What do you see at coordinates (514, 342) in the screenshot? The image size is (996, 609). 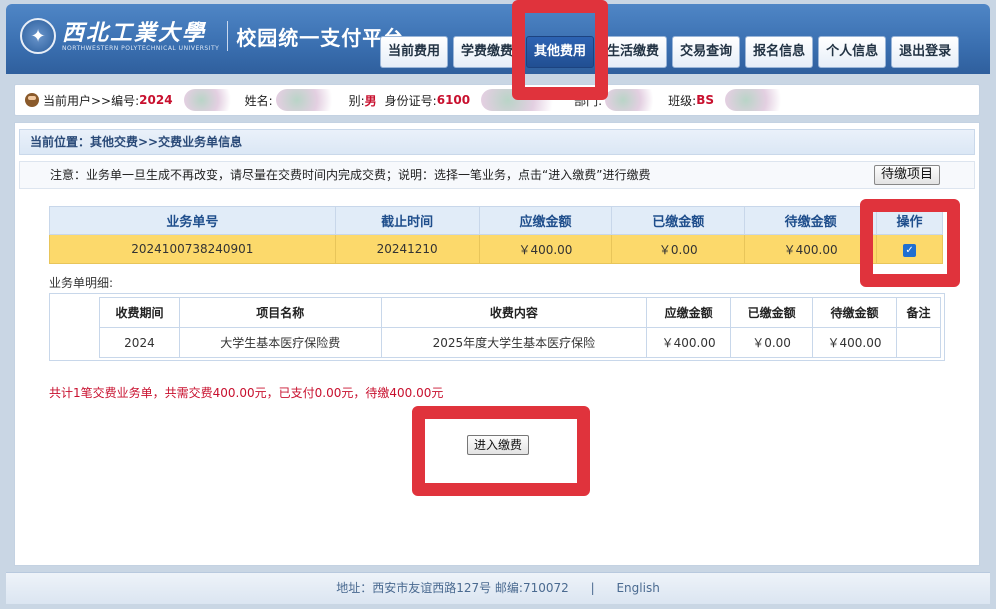 I see `content: 2025年度大学生基本医疗保险` at bounding box center [514, 342].